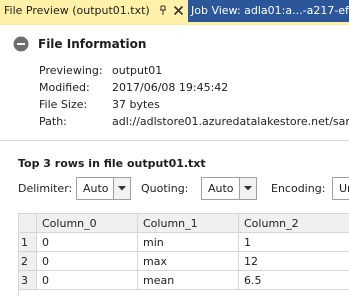 This screenshot has height=296, width=349. What do you see at coordinates (294, 223) in the screenshot?
I see `column-header: Column_2` at bounding box center [294, 223].